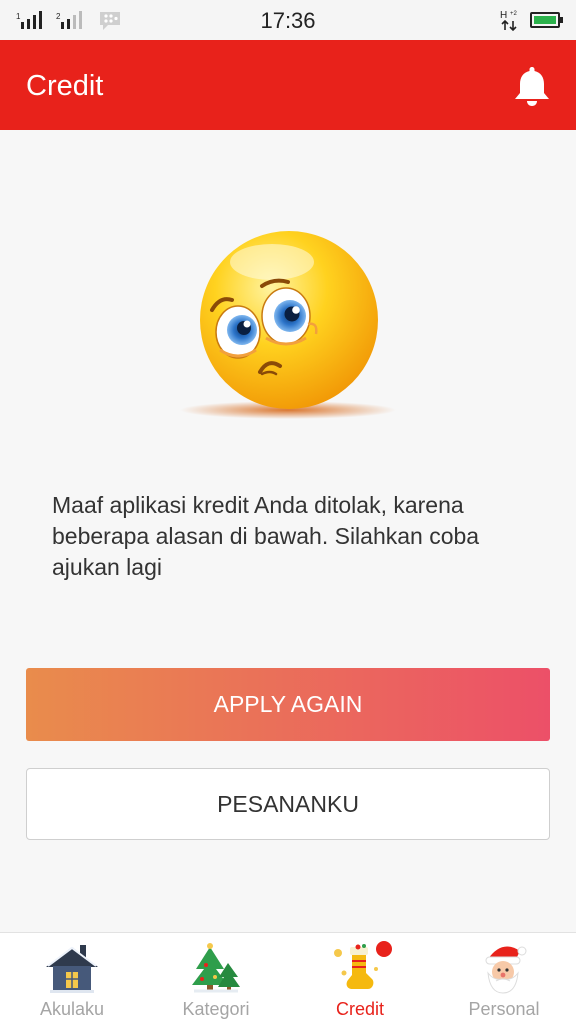 Image resolution: width=576 pixels, height=1025 pixels. What do you see at coordinates (504, 1009) in the screenshot?
I see `nav-label: Personal` at bounding box center [504, 1009].